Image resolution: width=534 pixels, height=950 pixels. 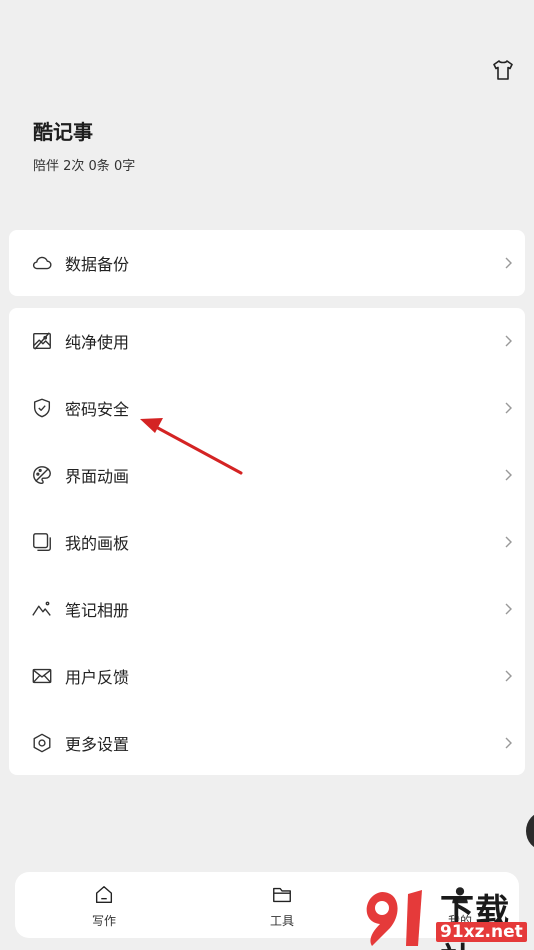 I want to click on menu-item-password-security: 密码安全, so click(x=267, y=408).